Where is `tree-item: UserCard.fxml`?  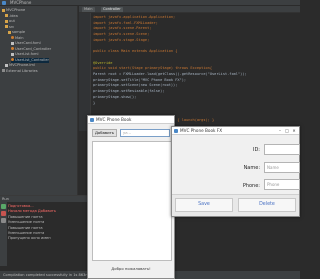 tree-item: UserCard.fxml is located at coordinates (26, 43).